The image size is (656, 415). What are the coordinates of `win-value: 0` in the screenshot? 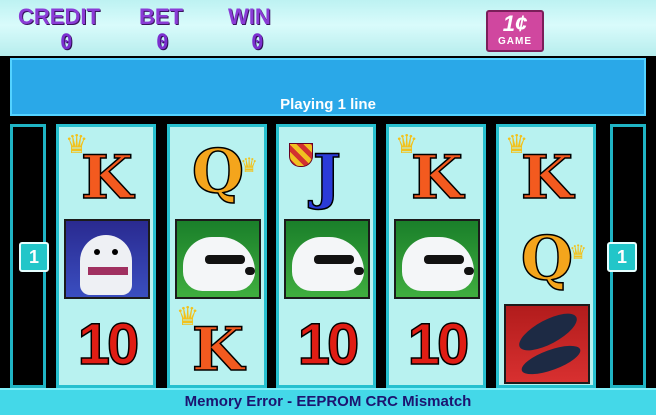 It's located at (257, 42).